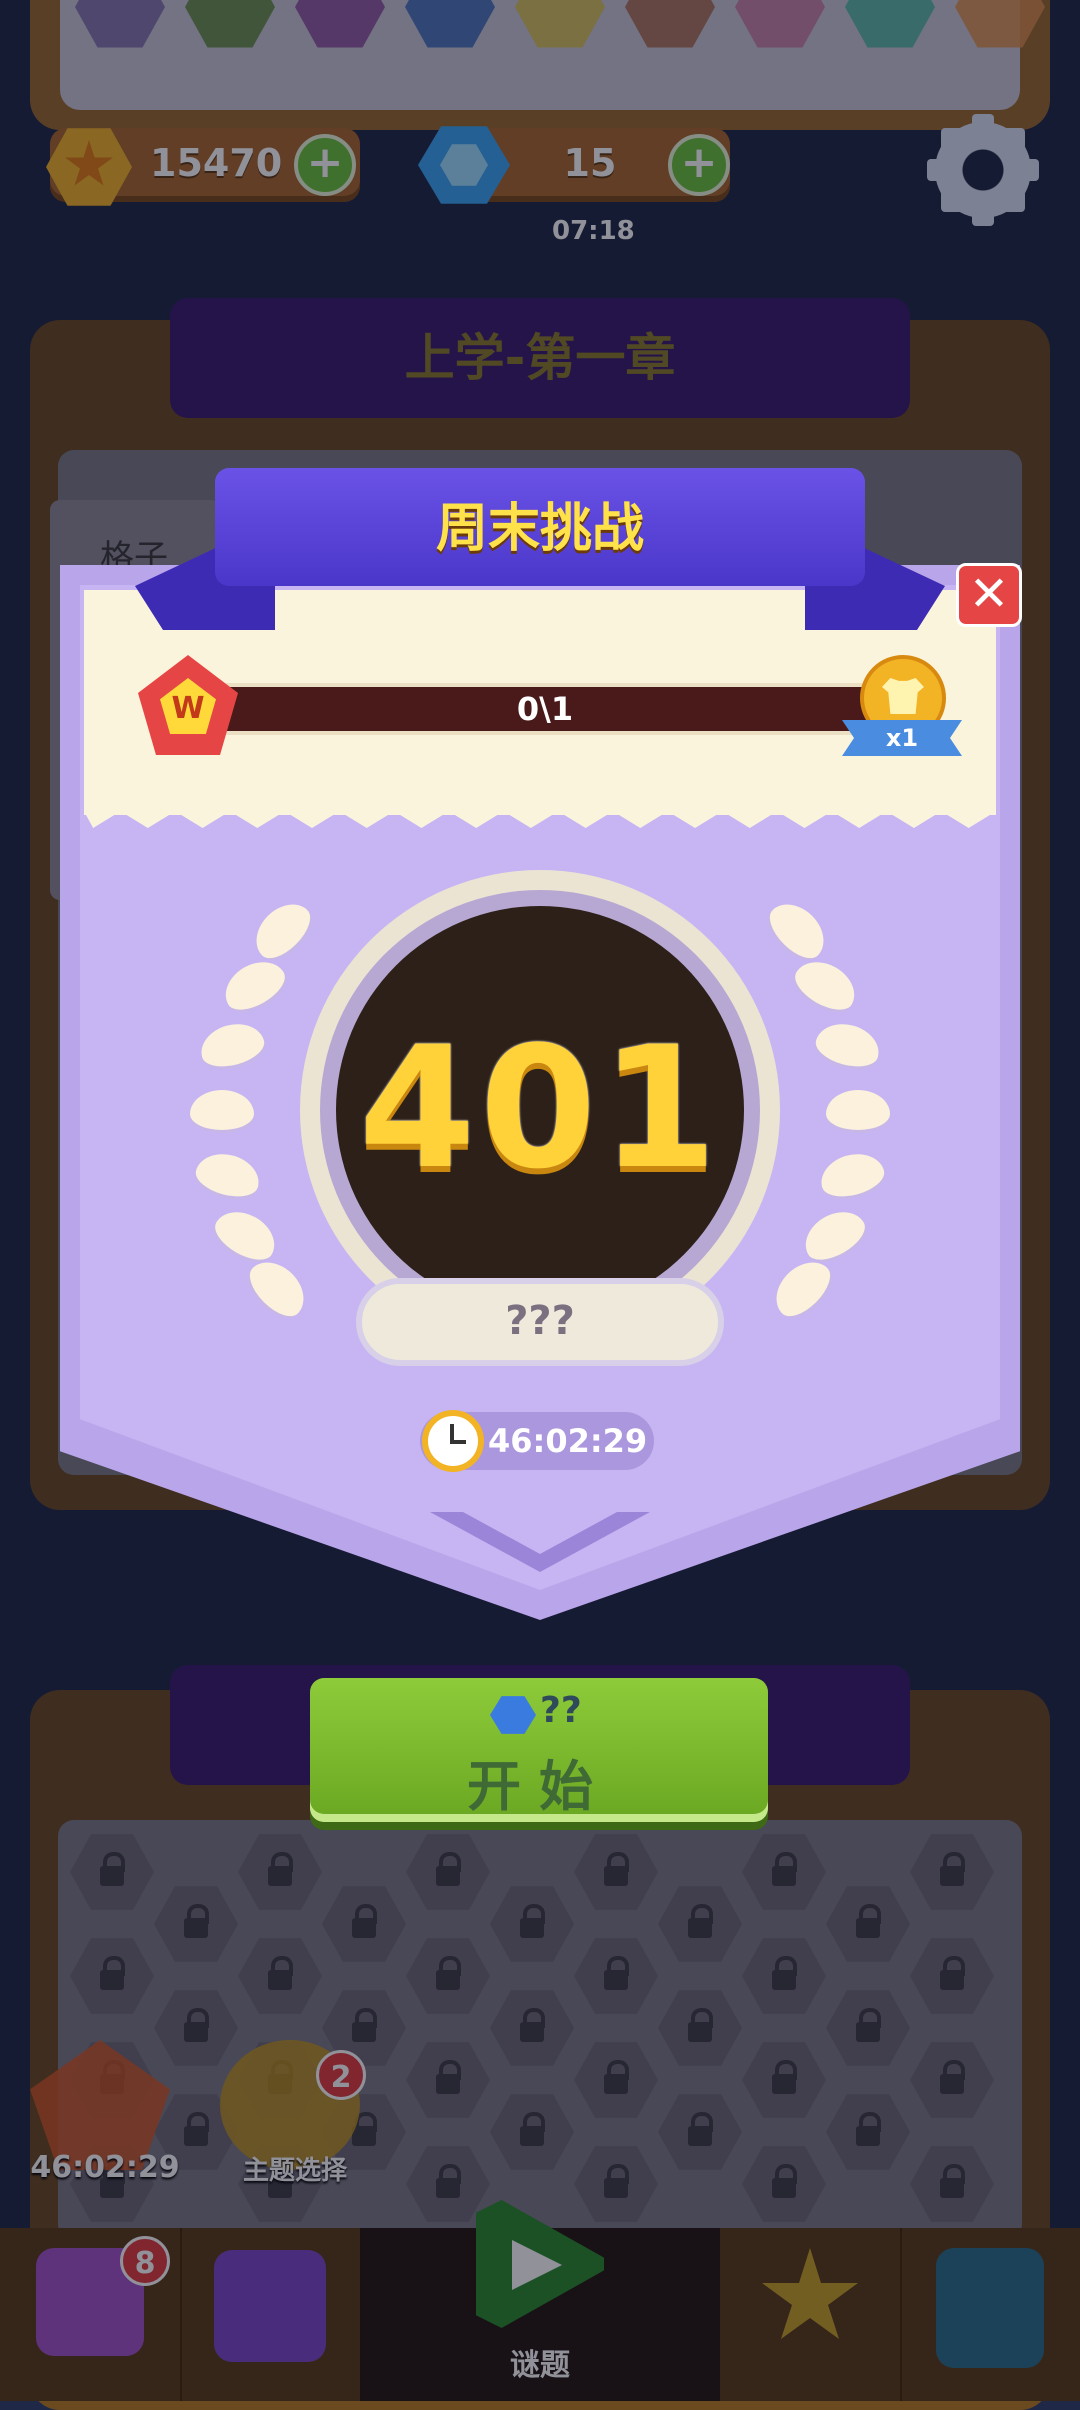  What do you see at coordinates (540, 1108) in the screenshot?
I see `level-number: 401` at bounding box center [540, 1108].